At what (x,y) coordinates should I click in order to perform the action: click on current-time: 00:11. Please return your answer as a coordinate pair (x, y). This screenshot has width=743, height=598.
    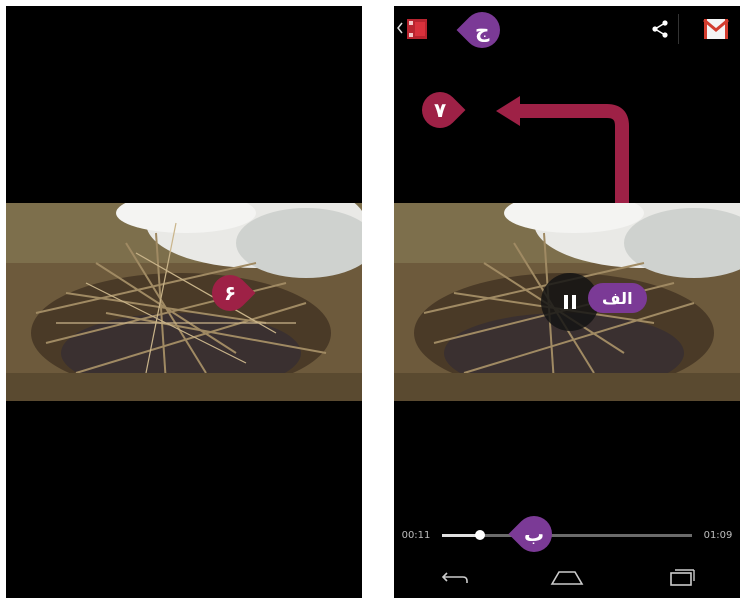
    Looking at the image, I should click on (416, 535).